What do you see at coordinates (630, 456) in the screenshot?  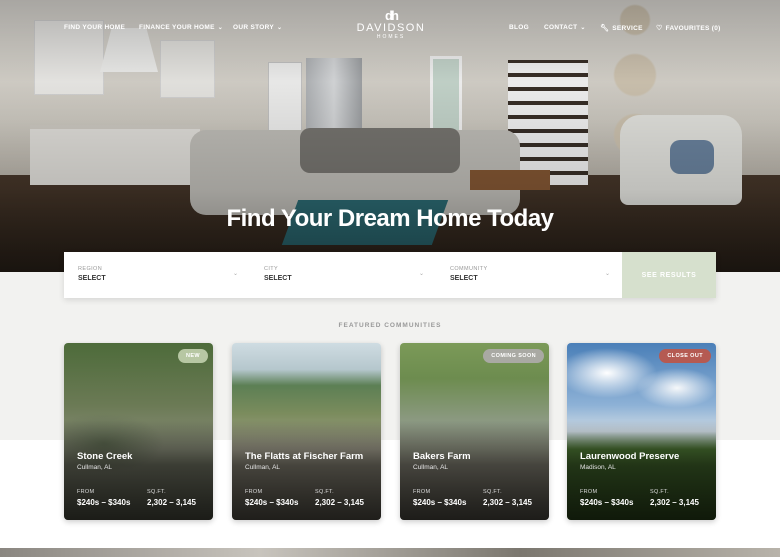 I see `community-name: Laurenwood Preserve` at bounding box center [630, 456].